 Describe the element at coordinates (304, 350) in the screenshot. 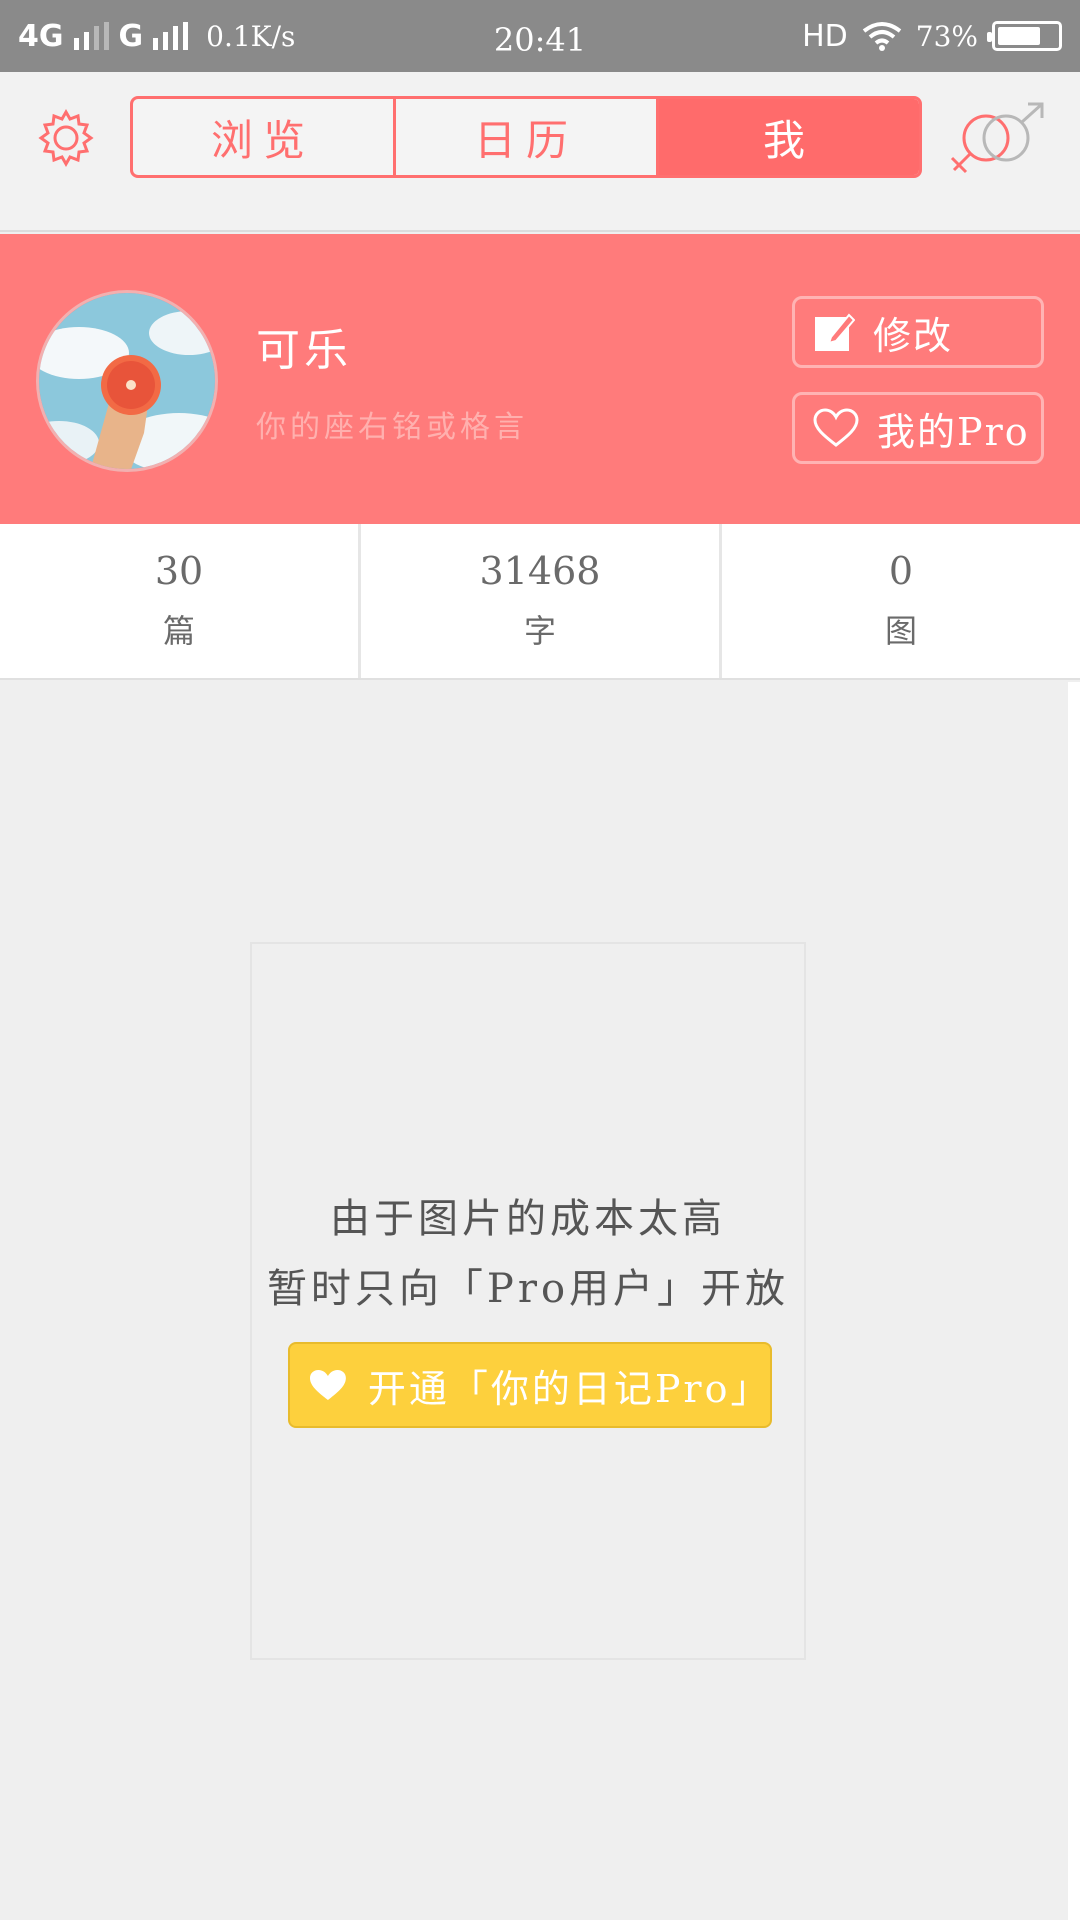

I see `username: 可乐` at that location.